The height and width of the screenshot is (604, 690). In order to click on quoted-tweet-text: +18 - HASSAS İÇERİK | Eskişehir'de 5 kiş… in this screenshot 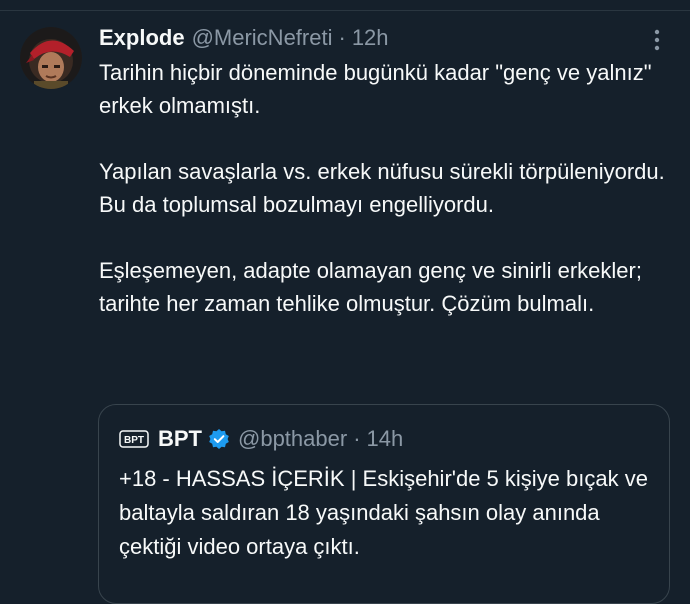, I will do `click(383, 512)`.